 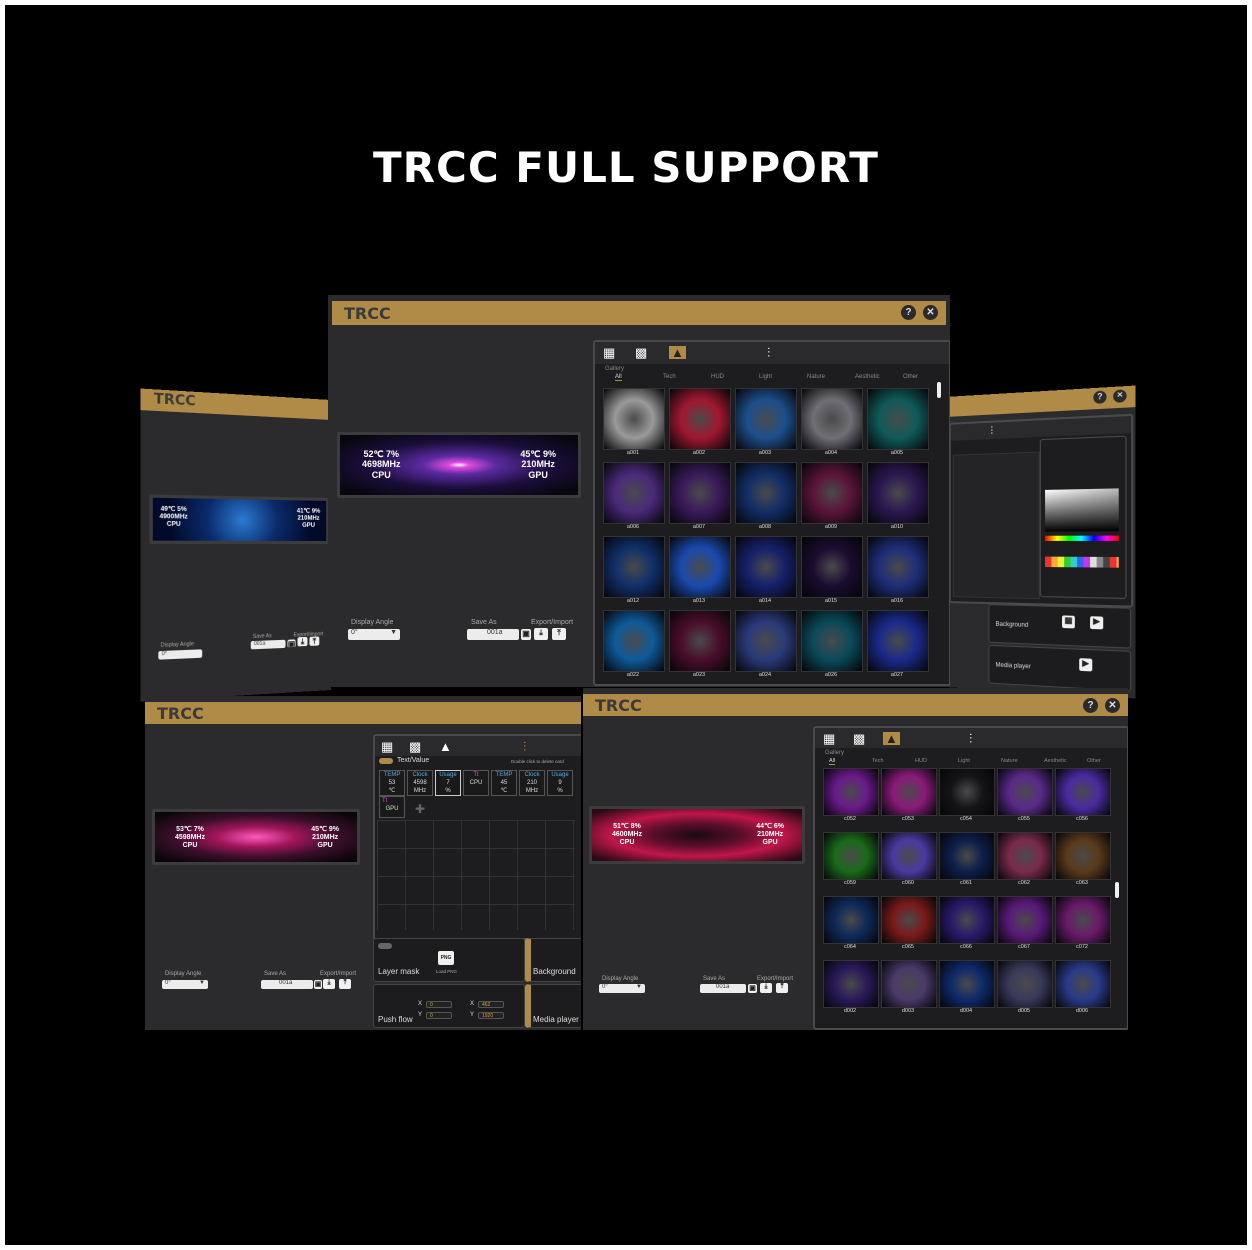 What do you see at coordinates (1068, 622) in the screenshot?
I see `load-image-icon: ▦` at bounding box center [1068, 622].